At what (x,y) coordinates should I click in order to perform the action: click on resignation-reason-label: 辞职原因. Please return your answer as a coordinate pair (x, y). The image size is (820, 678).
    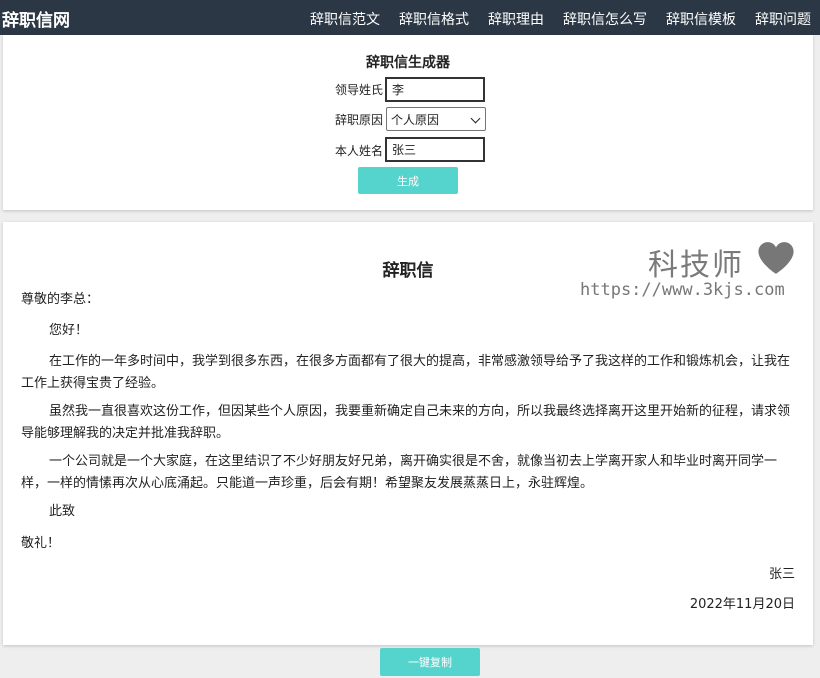
    Looking at the image, I should click on (358, 120).